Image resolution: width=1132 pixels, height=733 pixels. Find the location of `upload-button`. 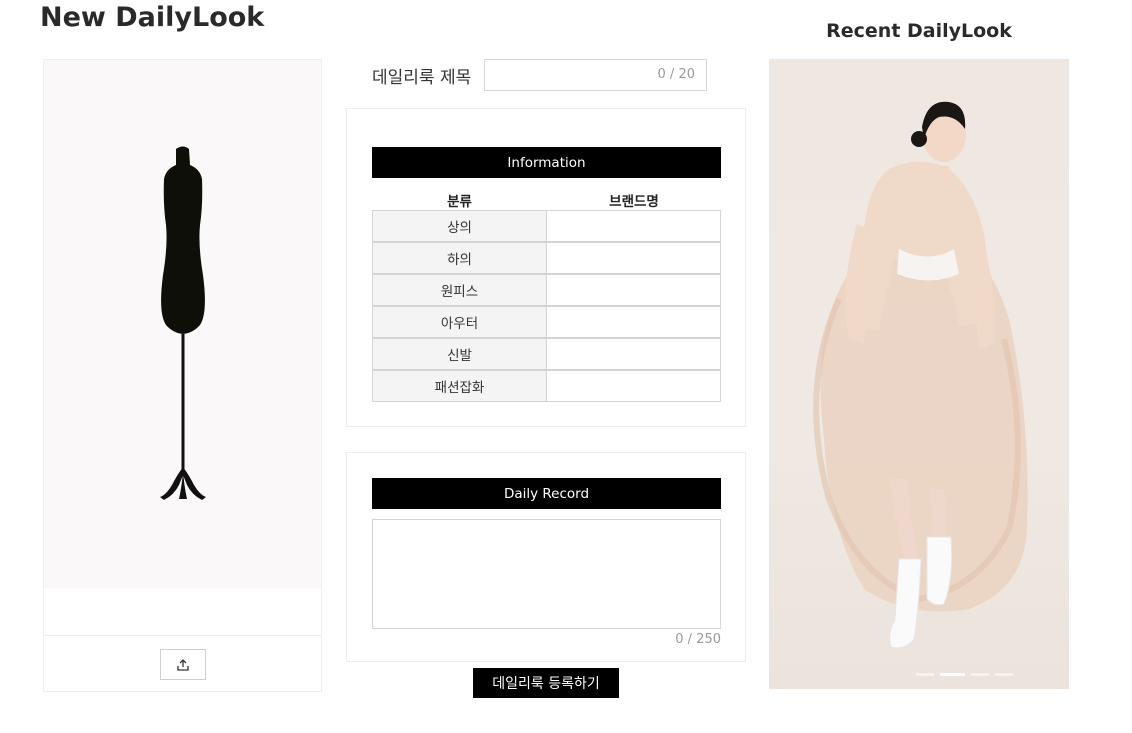

upload-button is located at coordinates (183, 664).